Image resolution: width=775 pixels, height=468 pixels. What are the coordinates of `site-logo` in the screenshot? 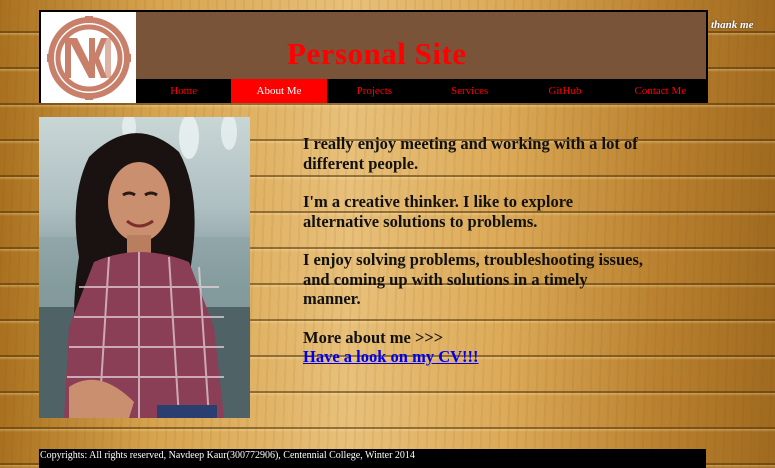 It's located at (88, 57).